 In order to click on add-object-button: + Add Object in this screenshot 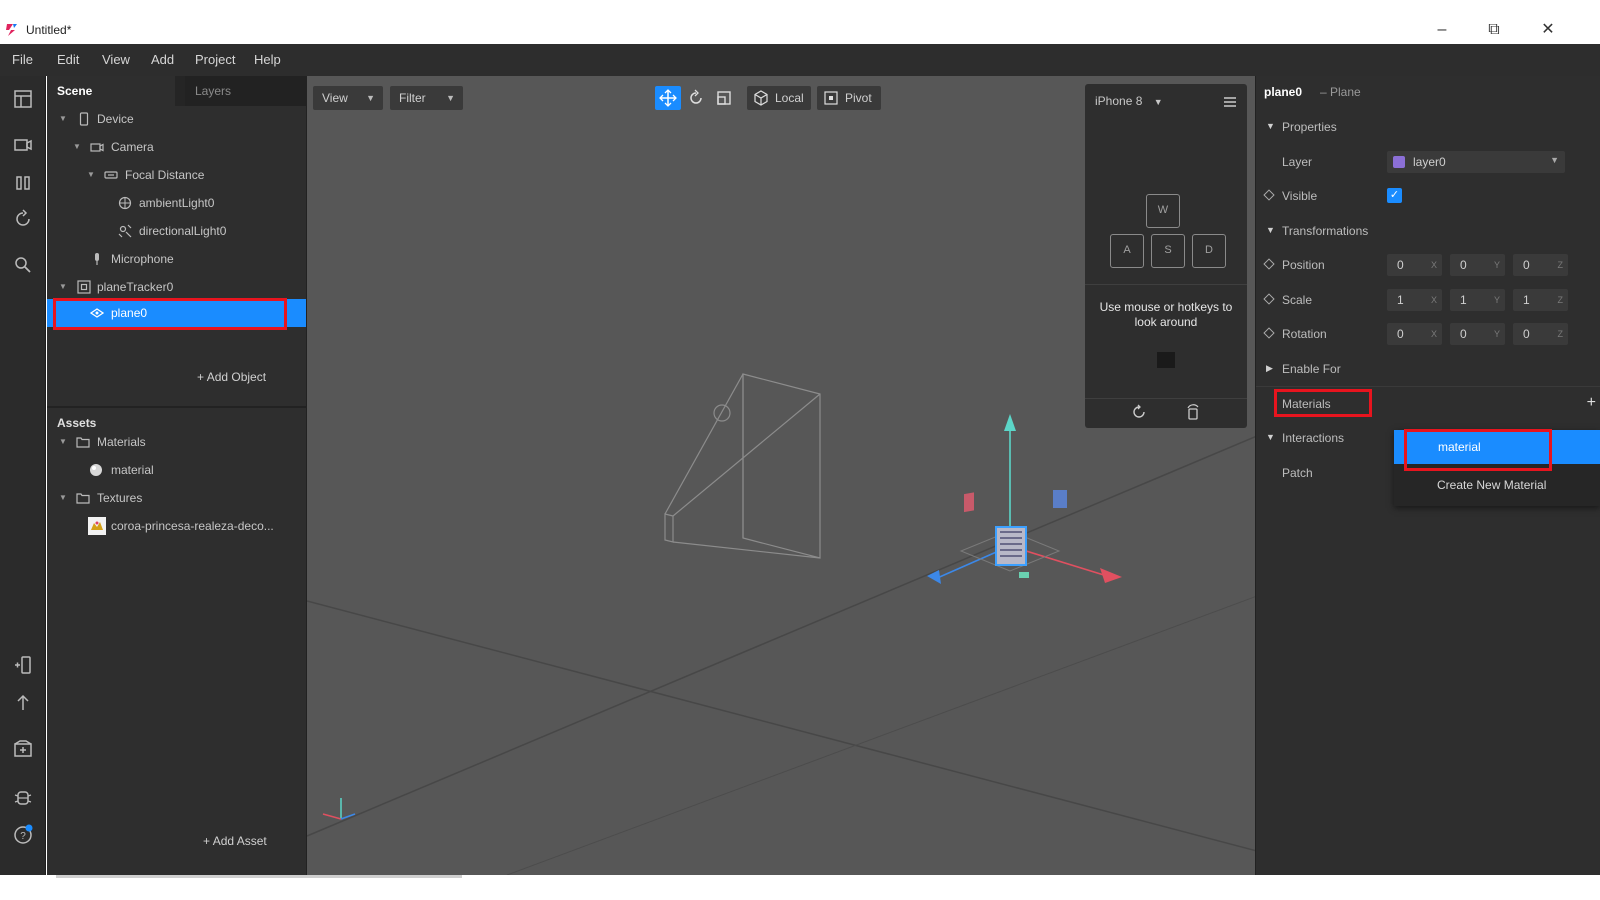, I will do `click(231, 377)`.